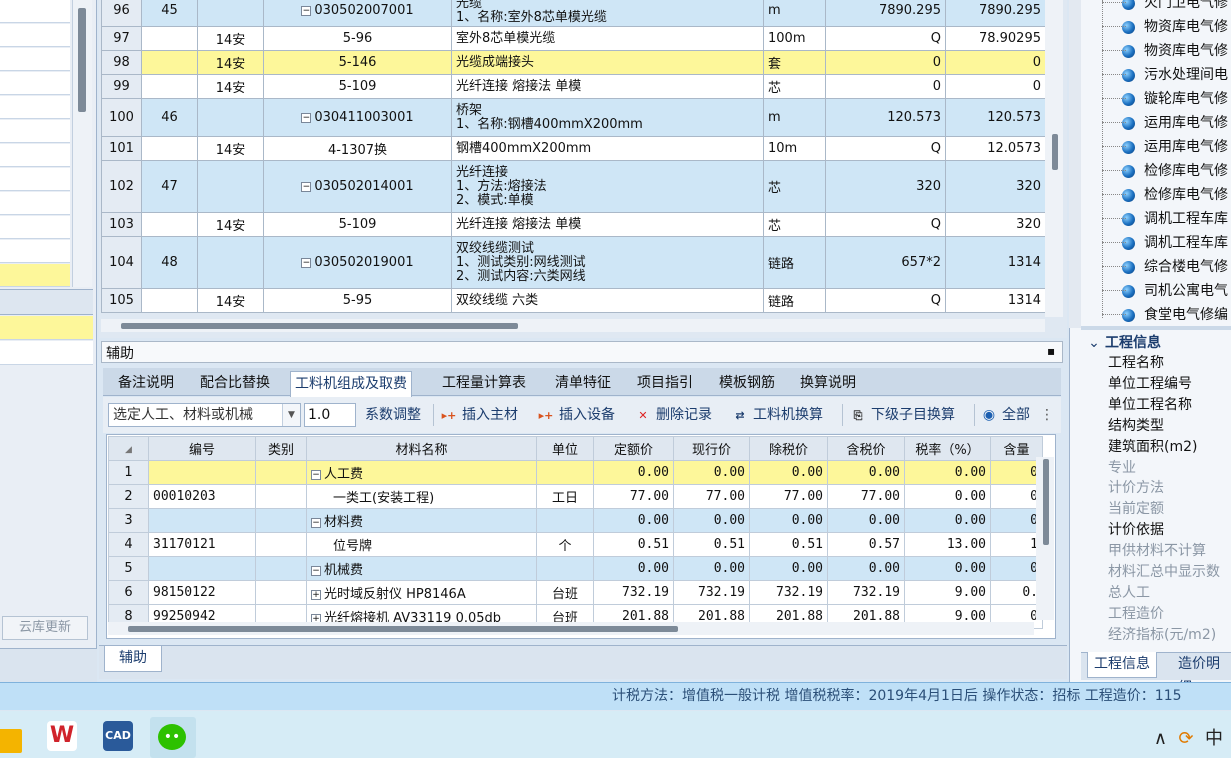 The height and width of the screenshot is (758, 1231). What do you see at coordinates (575, 544) in the screenshot?
I see `resource-row: 4 31170121 位号牌个 0.51 0.51 0.51 0.57 13.00 1` at bounding box center [575, 544].